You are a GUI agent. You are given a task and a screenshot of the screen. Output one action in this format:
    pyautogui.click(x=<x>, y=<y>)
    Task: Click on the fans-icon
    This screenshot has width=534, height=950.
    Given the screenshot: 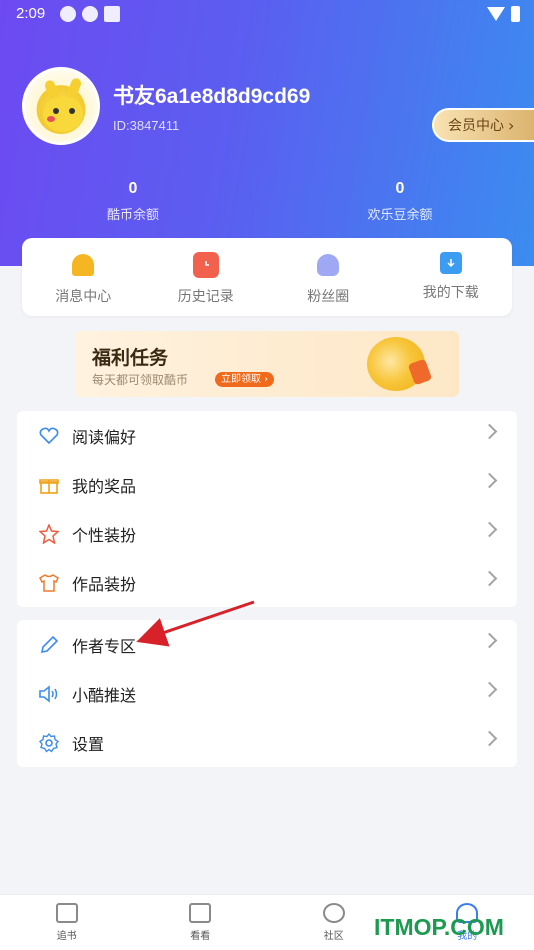 What is the action you would take?
    pyautogui.click(x=328, y=265)
    